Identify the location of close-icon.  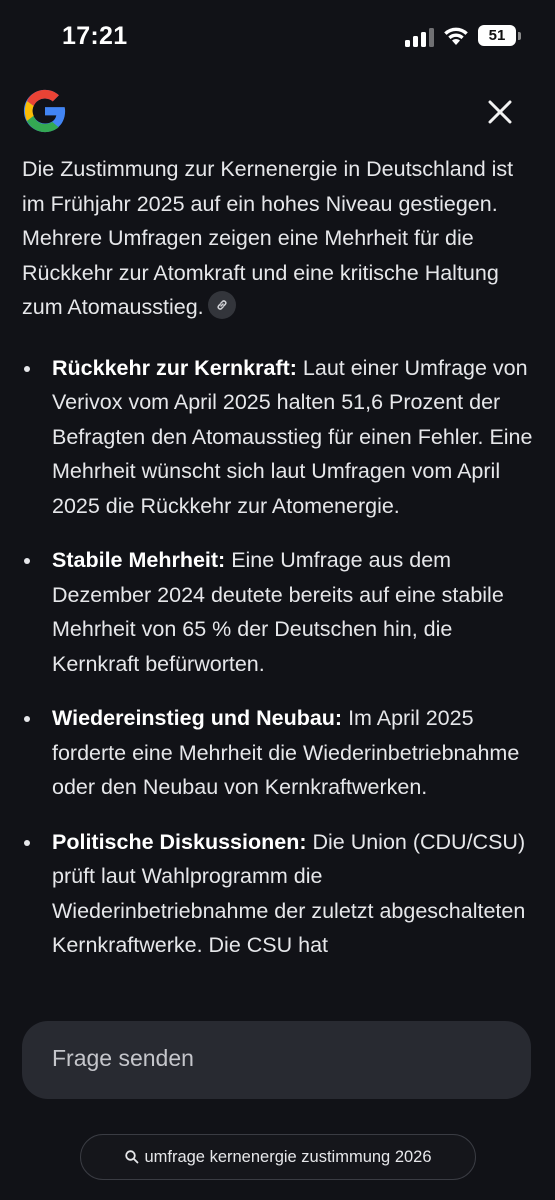
(500, 112).